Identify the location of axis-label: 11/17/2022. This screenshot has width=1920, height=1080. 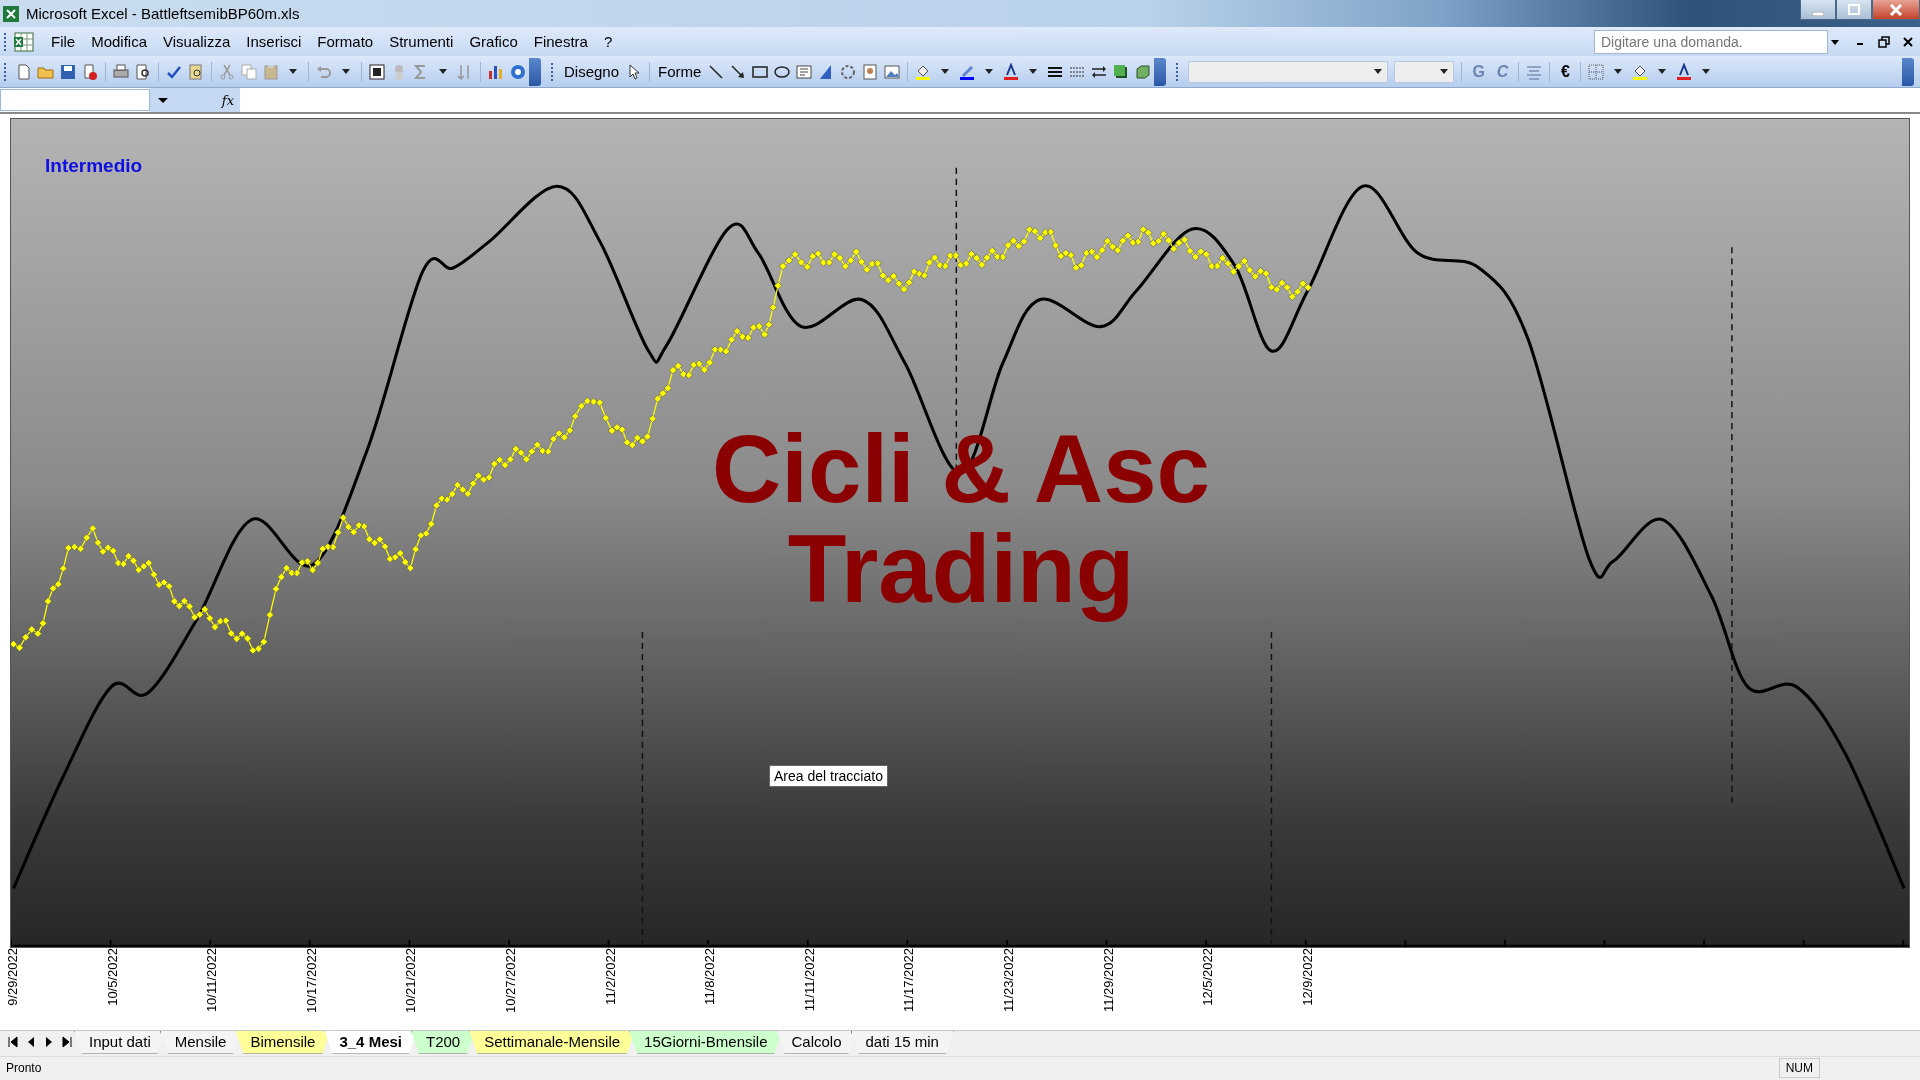
(909, 980).